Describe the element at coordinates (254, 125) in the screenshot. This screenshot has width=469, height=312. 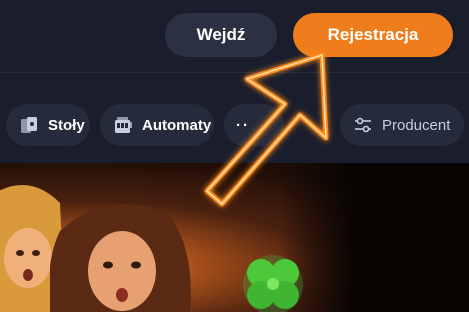
I see `filter-more: ··` at that location.